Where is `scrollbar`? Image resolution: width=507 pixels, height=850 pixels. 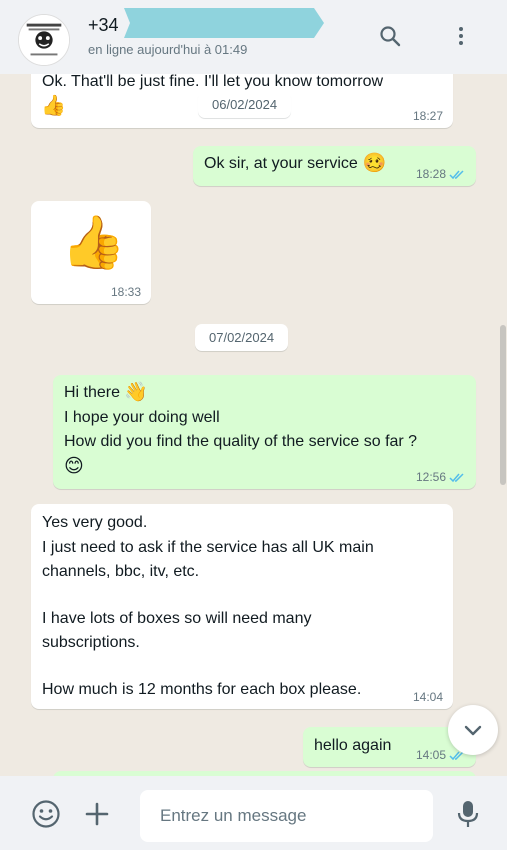 scrollbar is located at coordinates (503, 405).